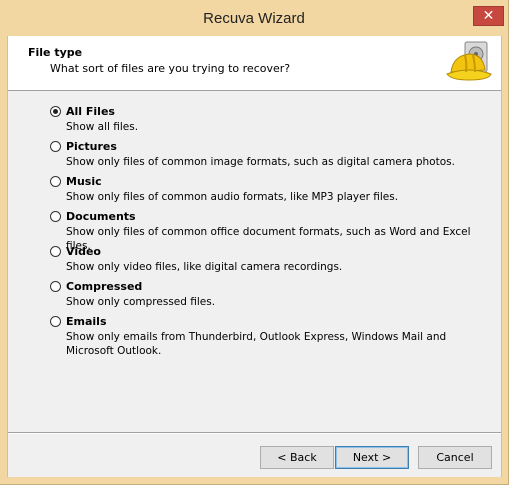  What do you see at coordinates (55, 321) in the screenshot?
I see `radio-emails` at bounding box center [55, 321].